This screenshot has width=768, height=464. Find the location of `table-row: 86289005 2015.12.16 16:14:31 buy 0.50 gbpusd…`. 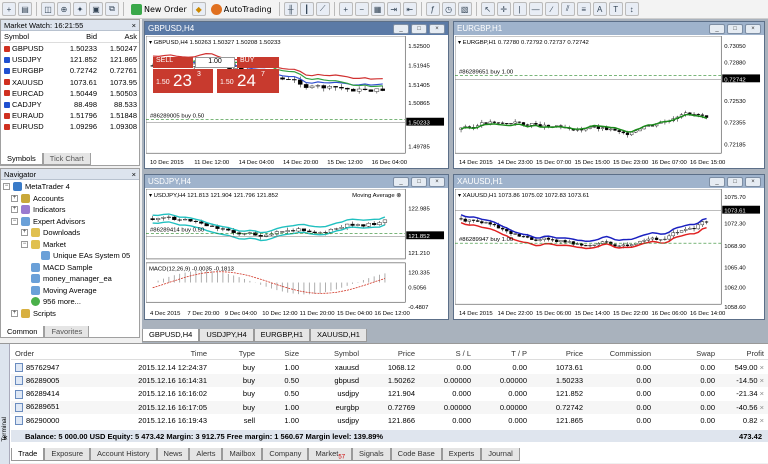

table-row: 86289005 2015.12.16 16:14:31 buy 0.50 gbpusd… is located at coordinates (389, 381).